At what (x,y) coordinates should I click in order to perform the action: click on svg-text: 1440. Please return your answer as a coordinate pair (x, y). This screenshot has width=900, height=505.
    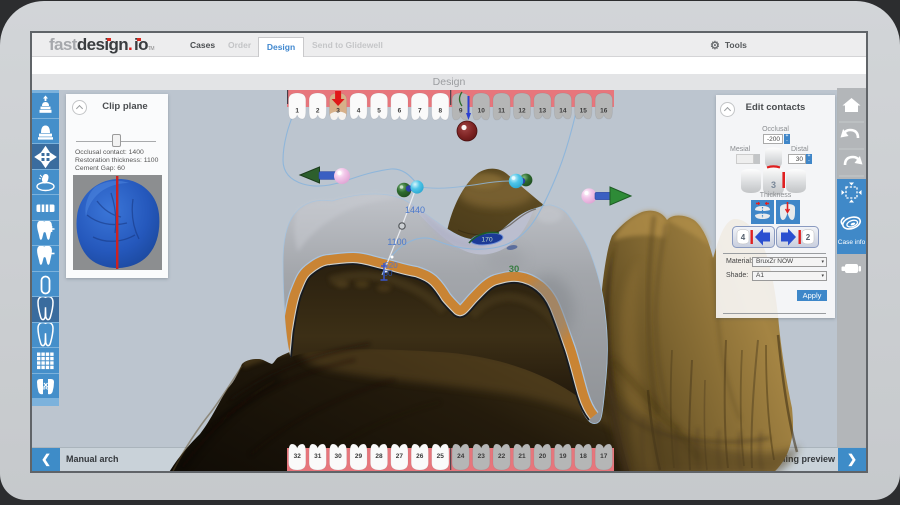
    Looking at the image, I should click on (415, 210).